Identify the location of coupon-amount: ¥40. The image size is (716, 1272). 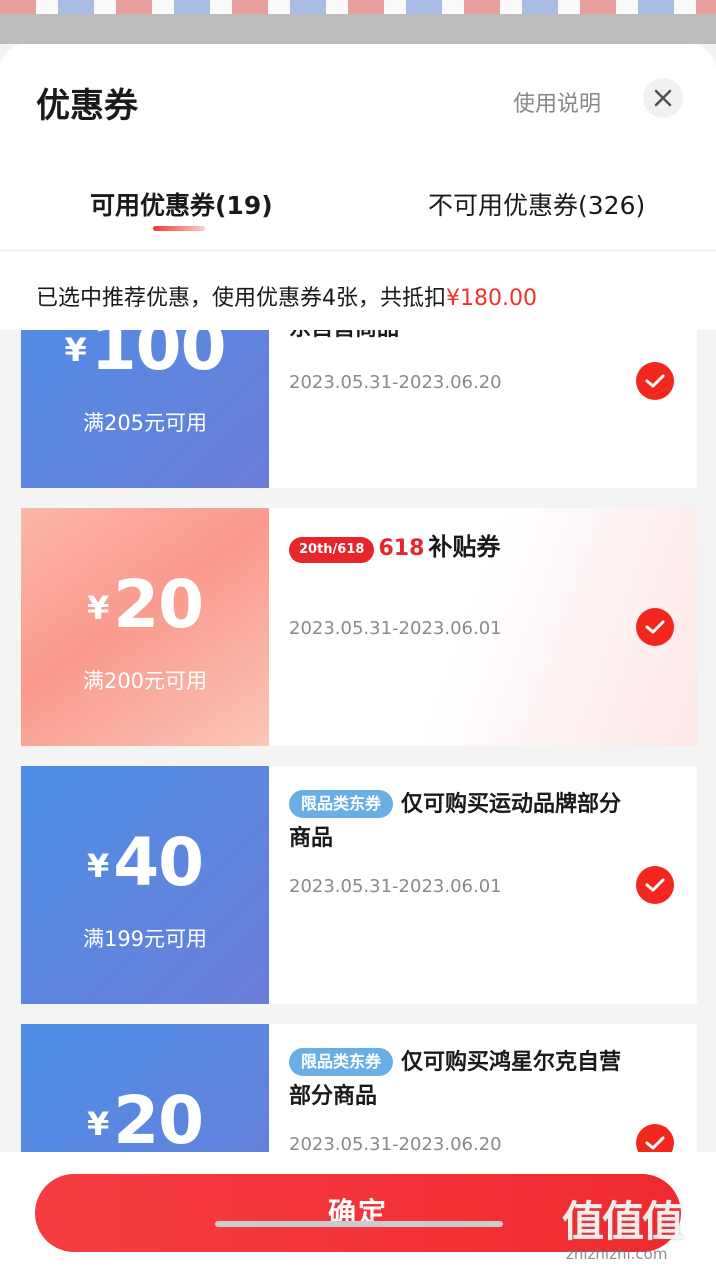
(145, 862).